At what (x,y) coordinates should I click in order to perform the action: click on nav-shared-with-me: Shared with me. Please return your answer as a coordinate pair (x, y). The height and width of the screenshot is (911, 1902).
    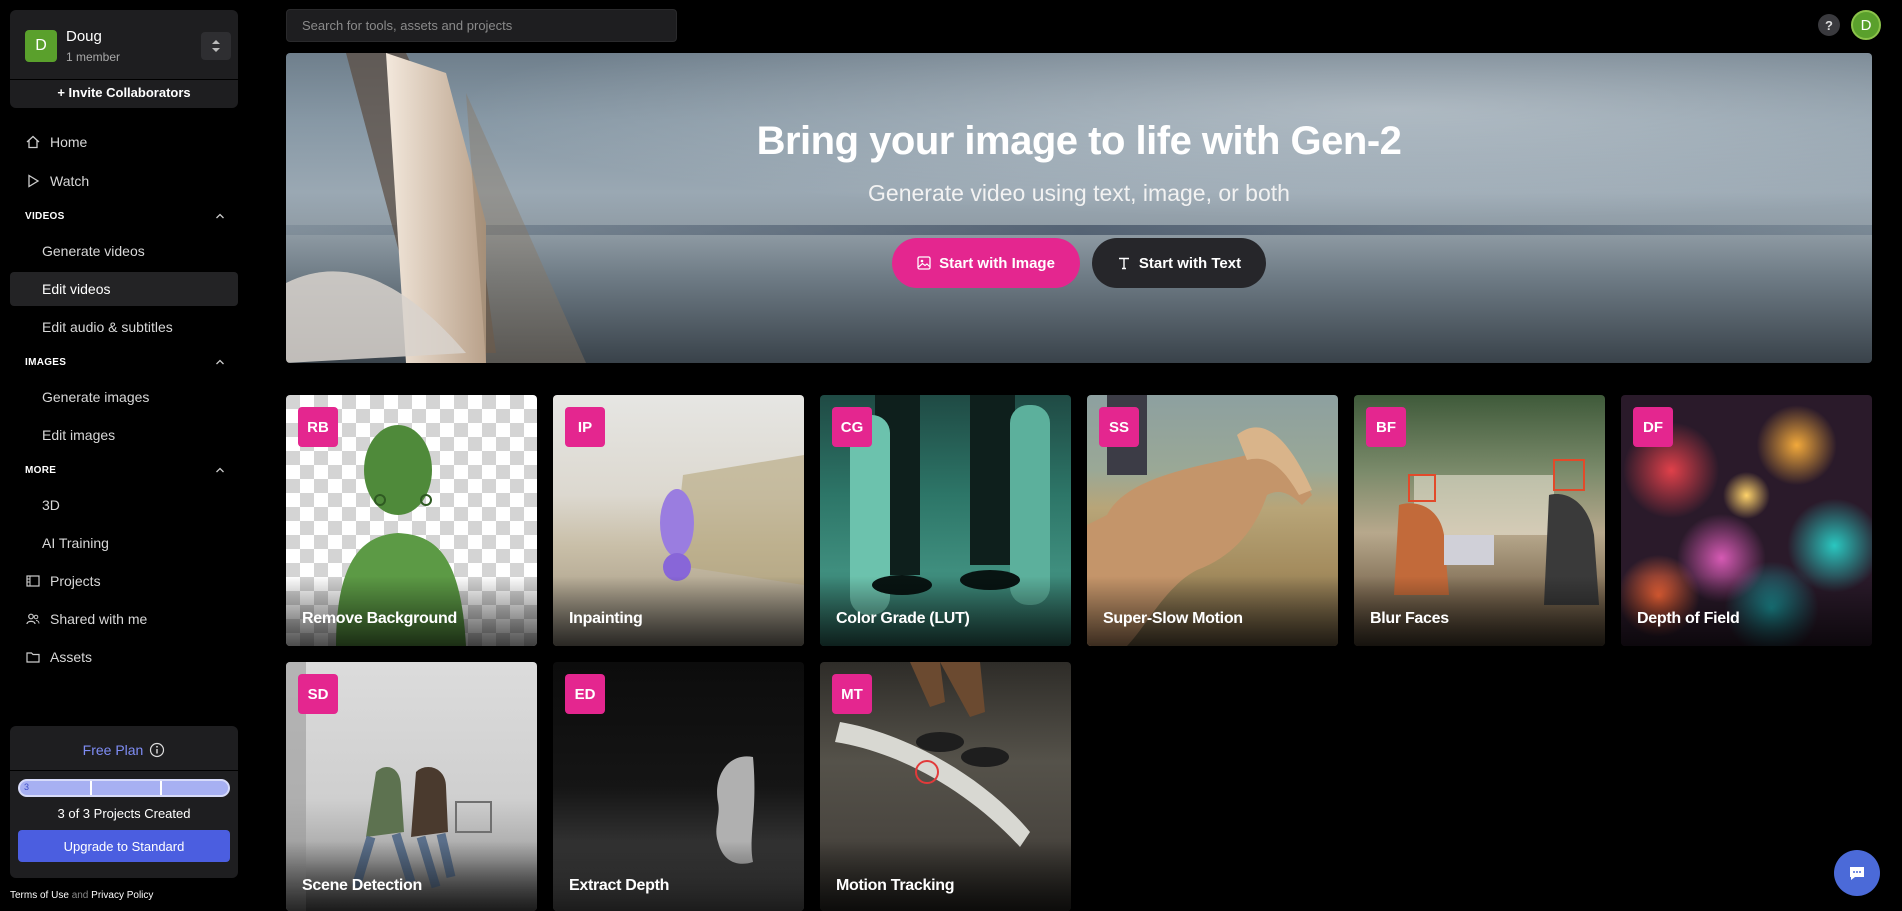
    Looking at the image, I should click on (124, 619).